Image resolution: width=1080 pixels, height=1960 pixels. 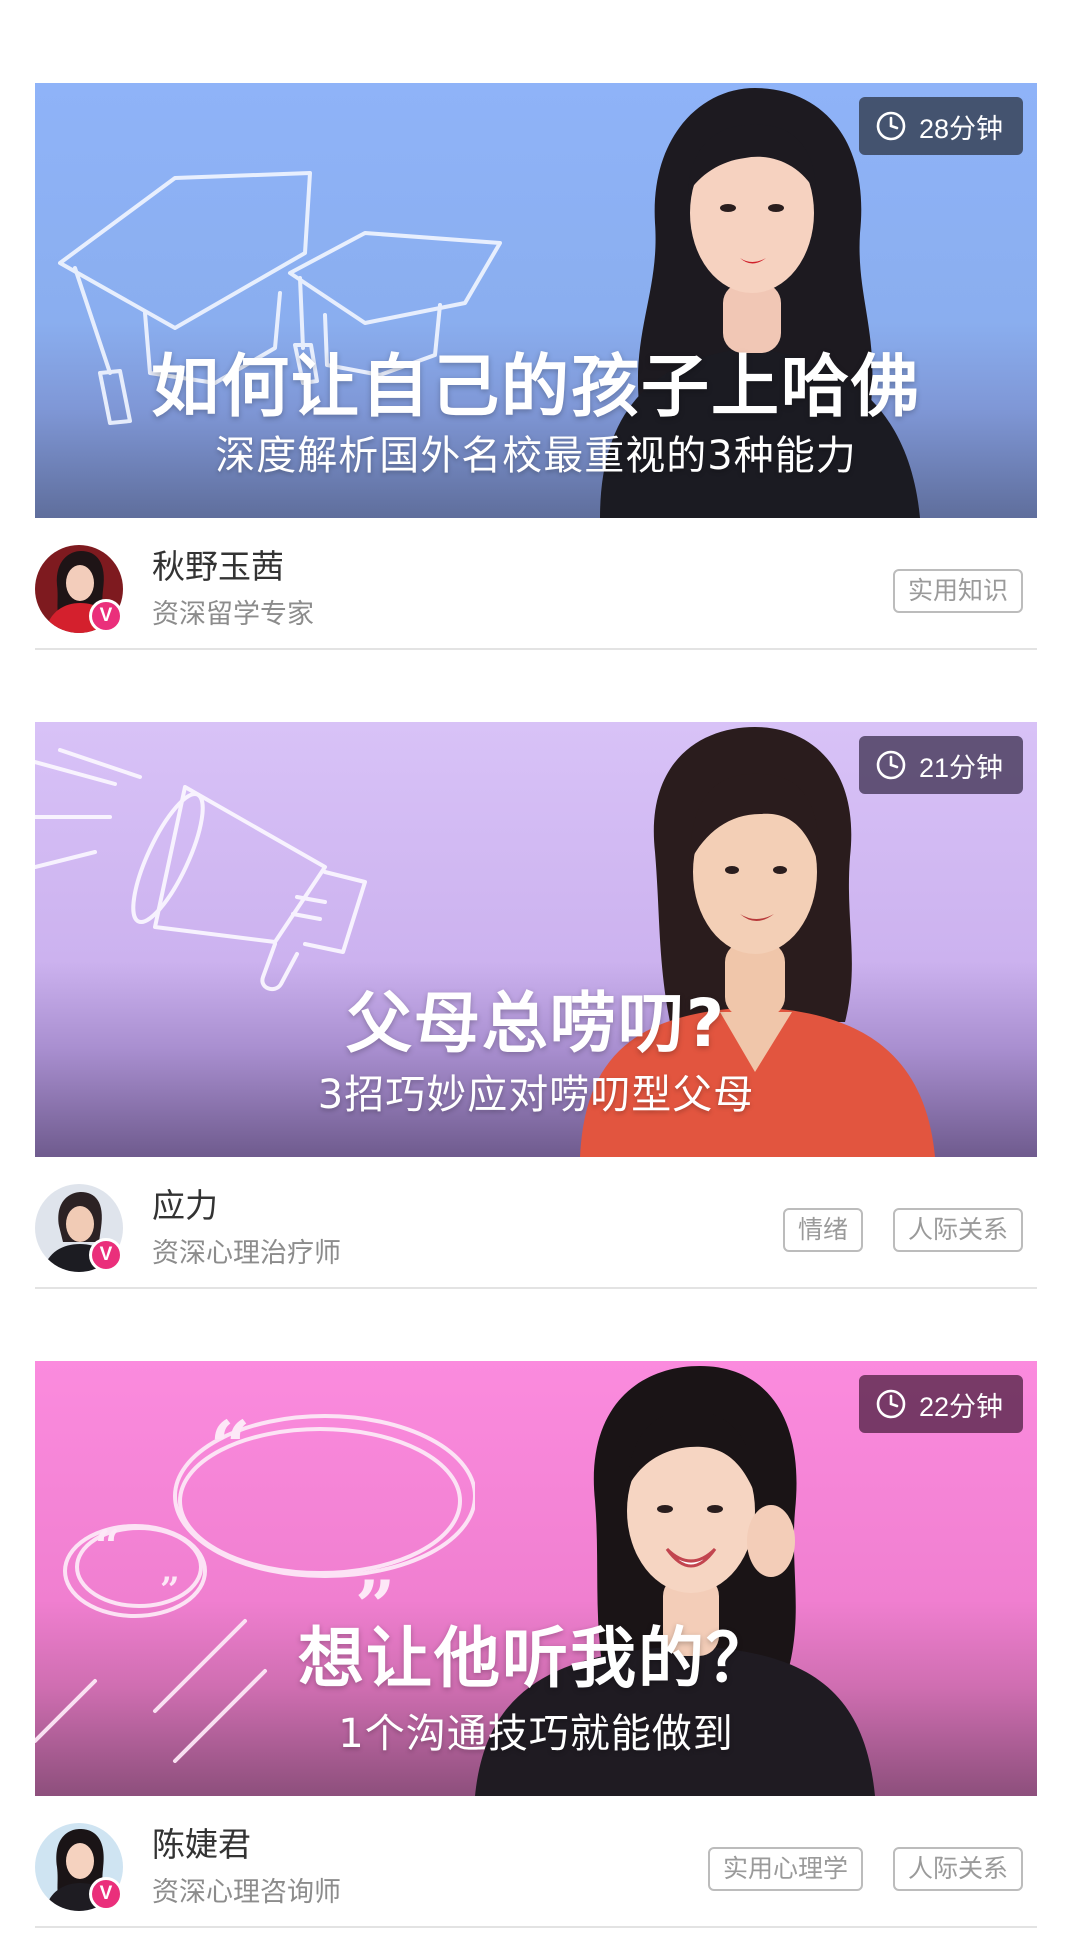 What do you see at coordinates (235, 862) in the screenshot?
I see `megaphone-icon` at bounding box center [235, 862].